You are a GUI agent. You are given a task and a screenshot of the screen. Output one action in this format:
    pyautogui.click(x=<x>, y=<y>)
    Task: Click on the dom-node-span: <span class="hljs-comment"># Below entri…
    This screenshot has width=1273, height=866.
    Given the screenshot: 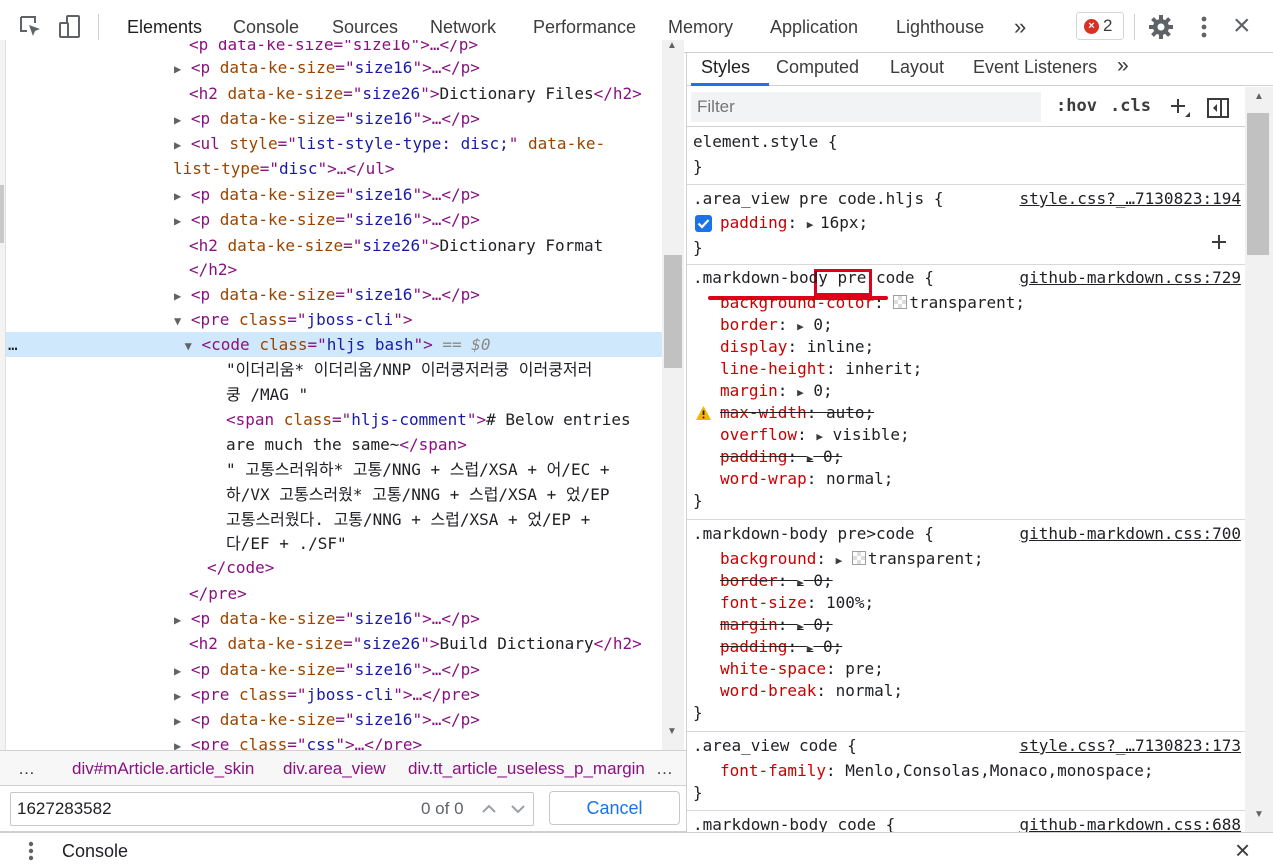 What is the action you would take?
    pyautogui.click(x=444, y=419)
    